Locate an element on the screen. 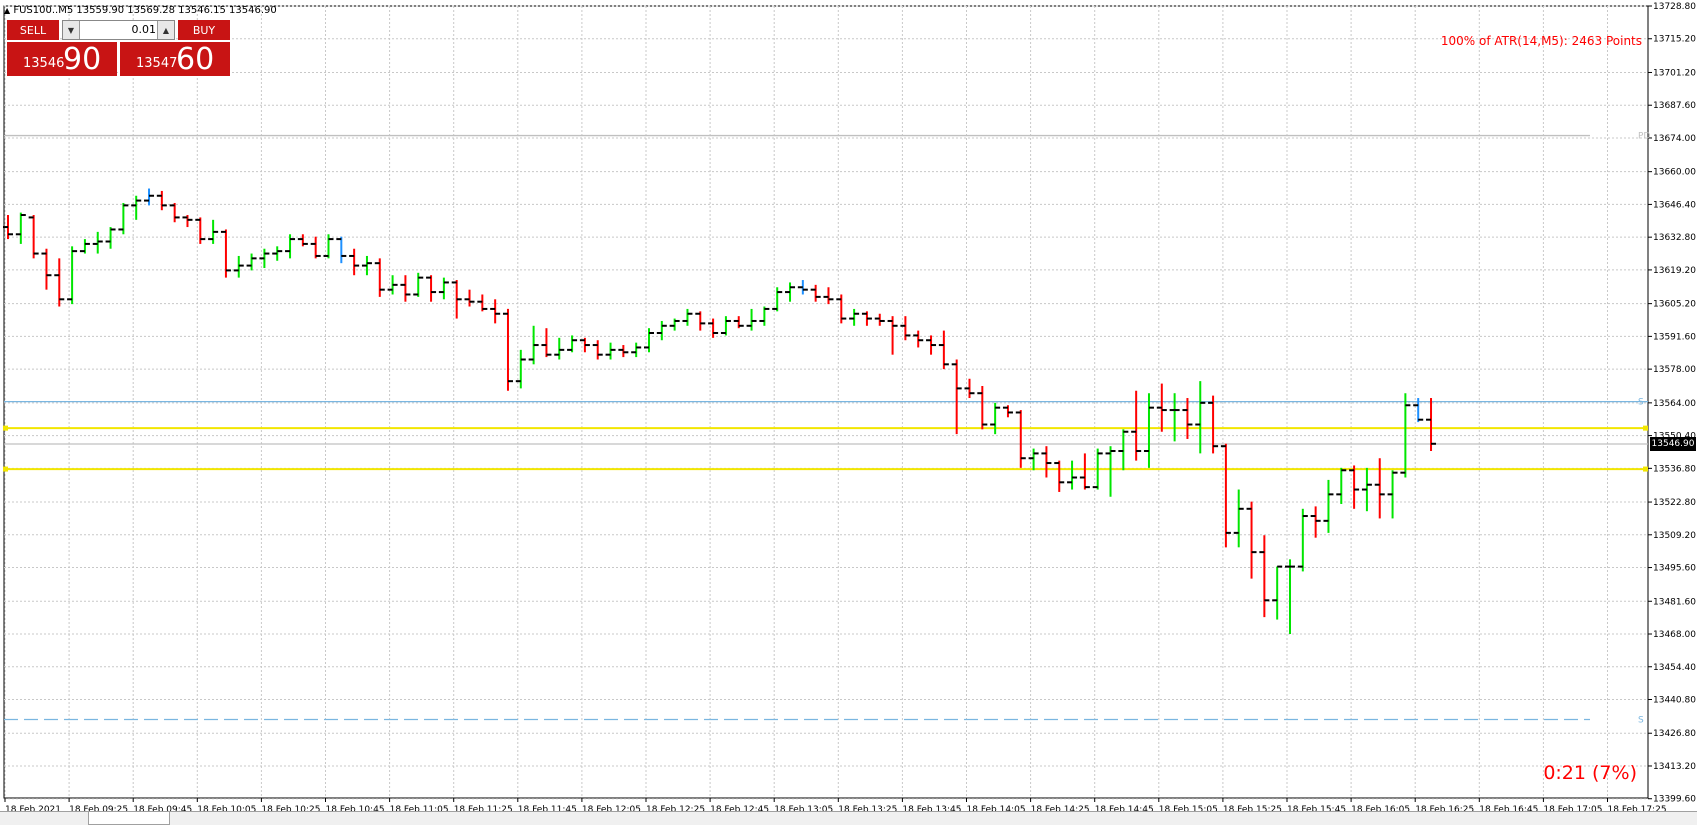 This screenshot has height=825, width=1697. sell-button: SELL is located at coordinates (33, 30).